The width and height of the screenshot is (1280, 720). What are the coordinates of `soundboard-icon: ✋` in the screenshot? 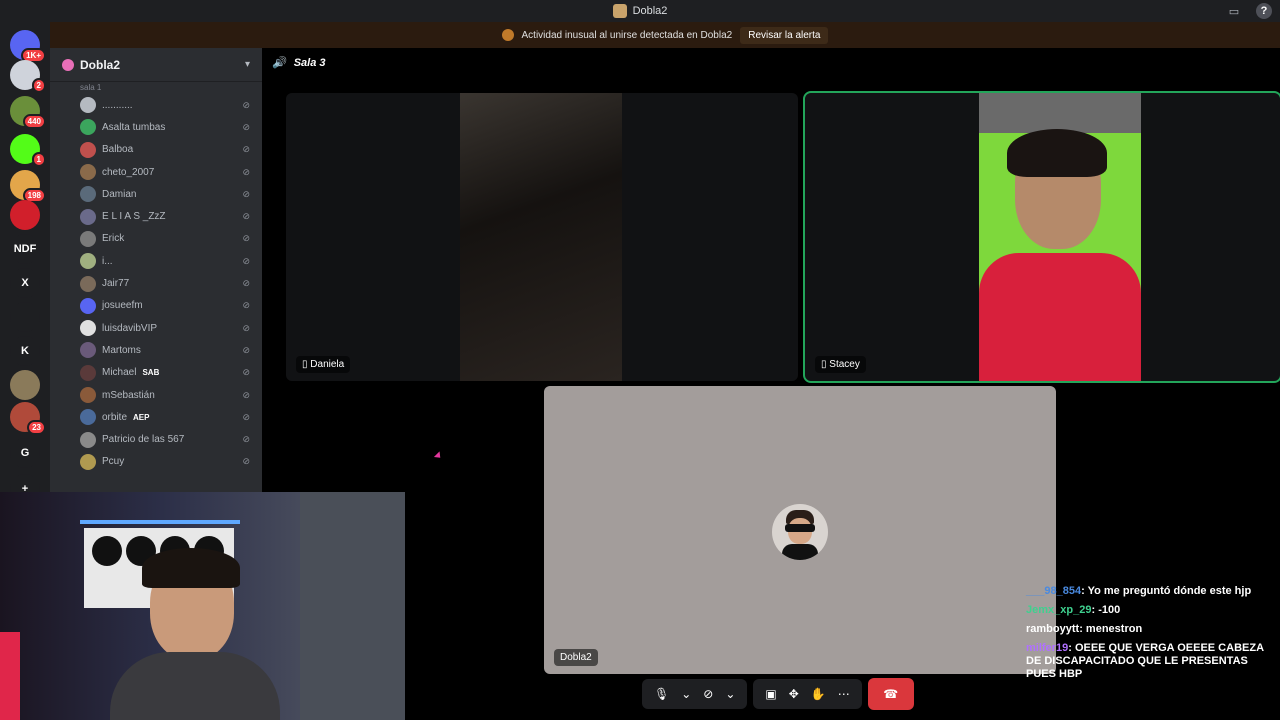 It's located at (818, 694).